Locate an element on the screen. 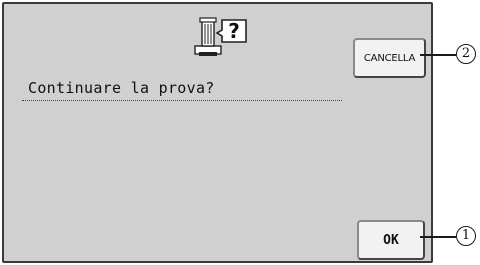 This screenshot has height=265, width=480. callout-line-cancel is located at coordinates (438, 55).